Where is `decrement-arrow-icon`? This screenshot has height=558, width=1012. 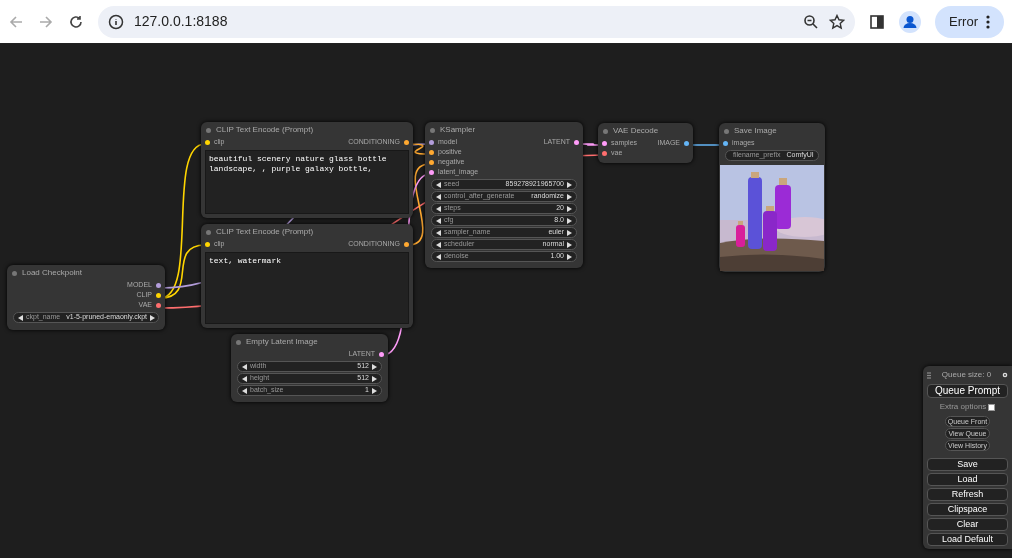 decrement-arrow-icon is located at coordinates (20, 317).